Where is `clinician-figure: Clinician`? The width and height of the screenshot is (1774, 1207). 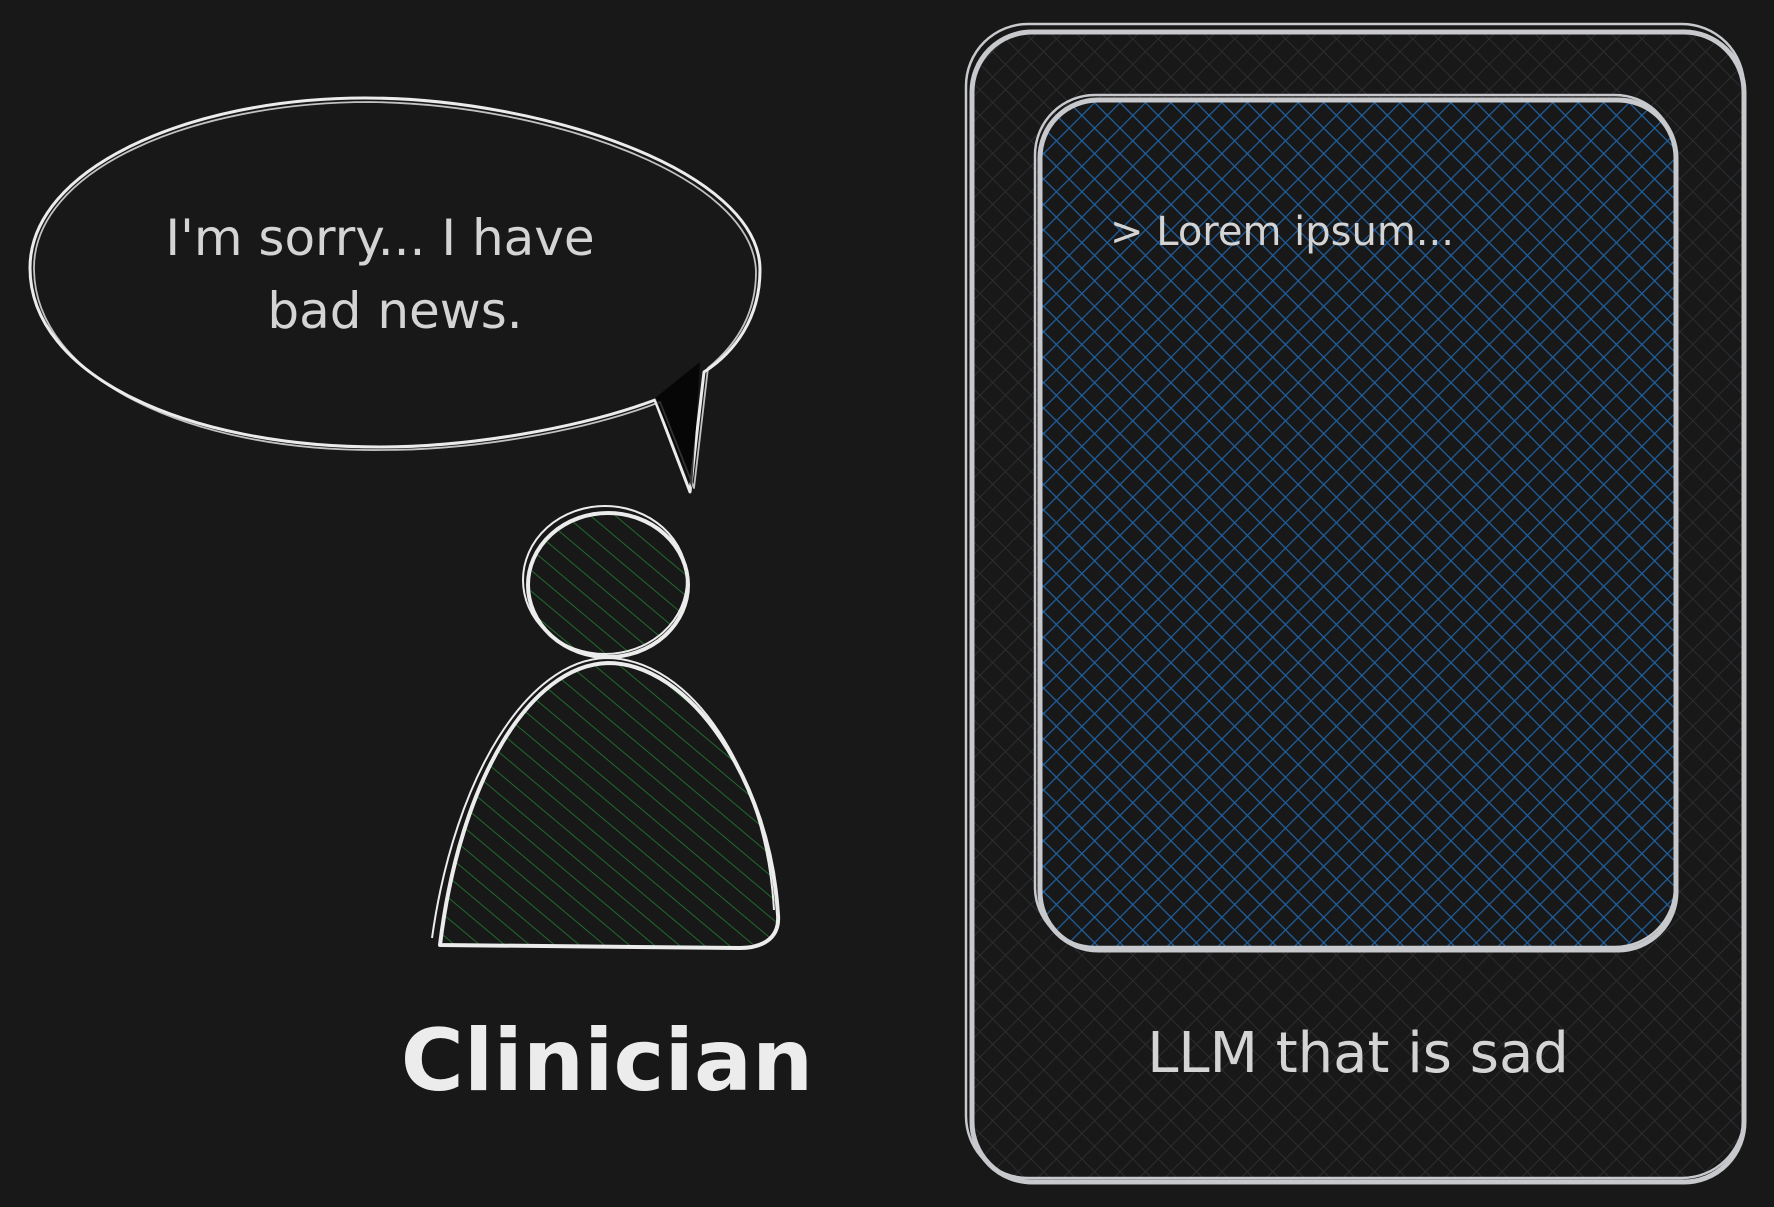
clinician-figure: Clinician is located at coordinates (607, 808).